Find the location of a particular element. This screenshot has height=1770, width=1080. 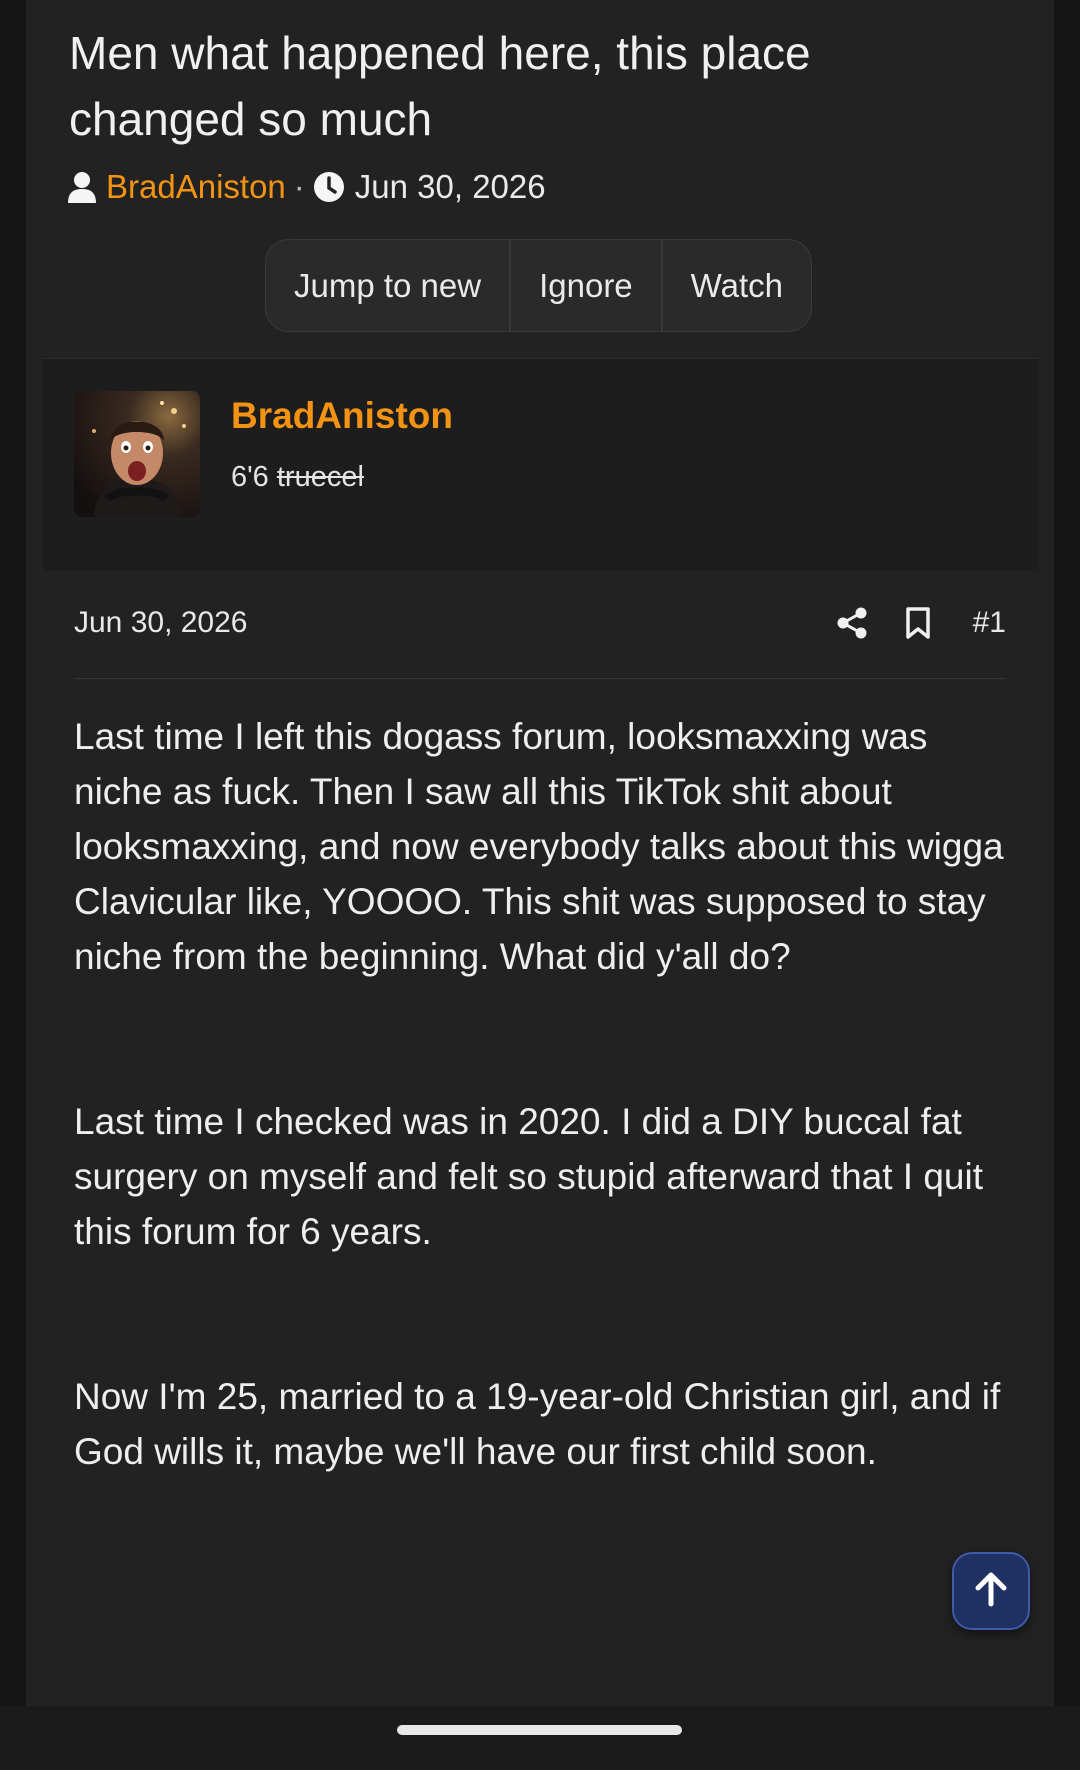

avatar is located at coordinates (137, 454).